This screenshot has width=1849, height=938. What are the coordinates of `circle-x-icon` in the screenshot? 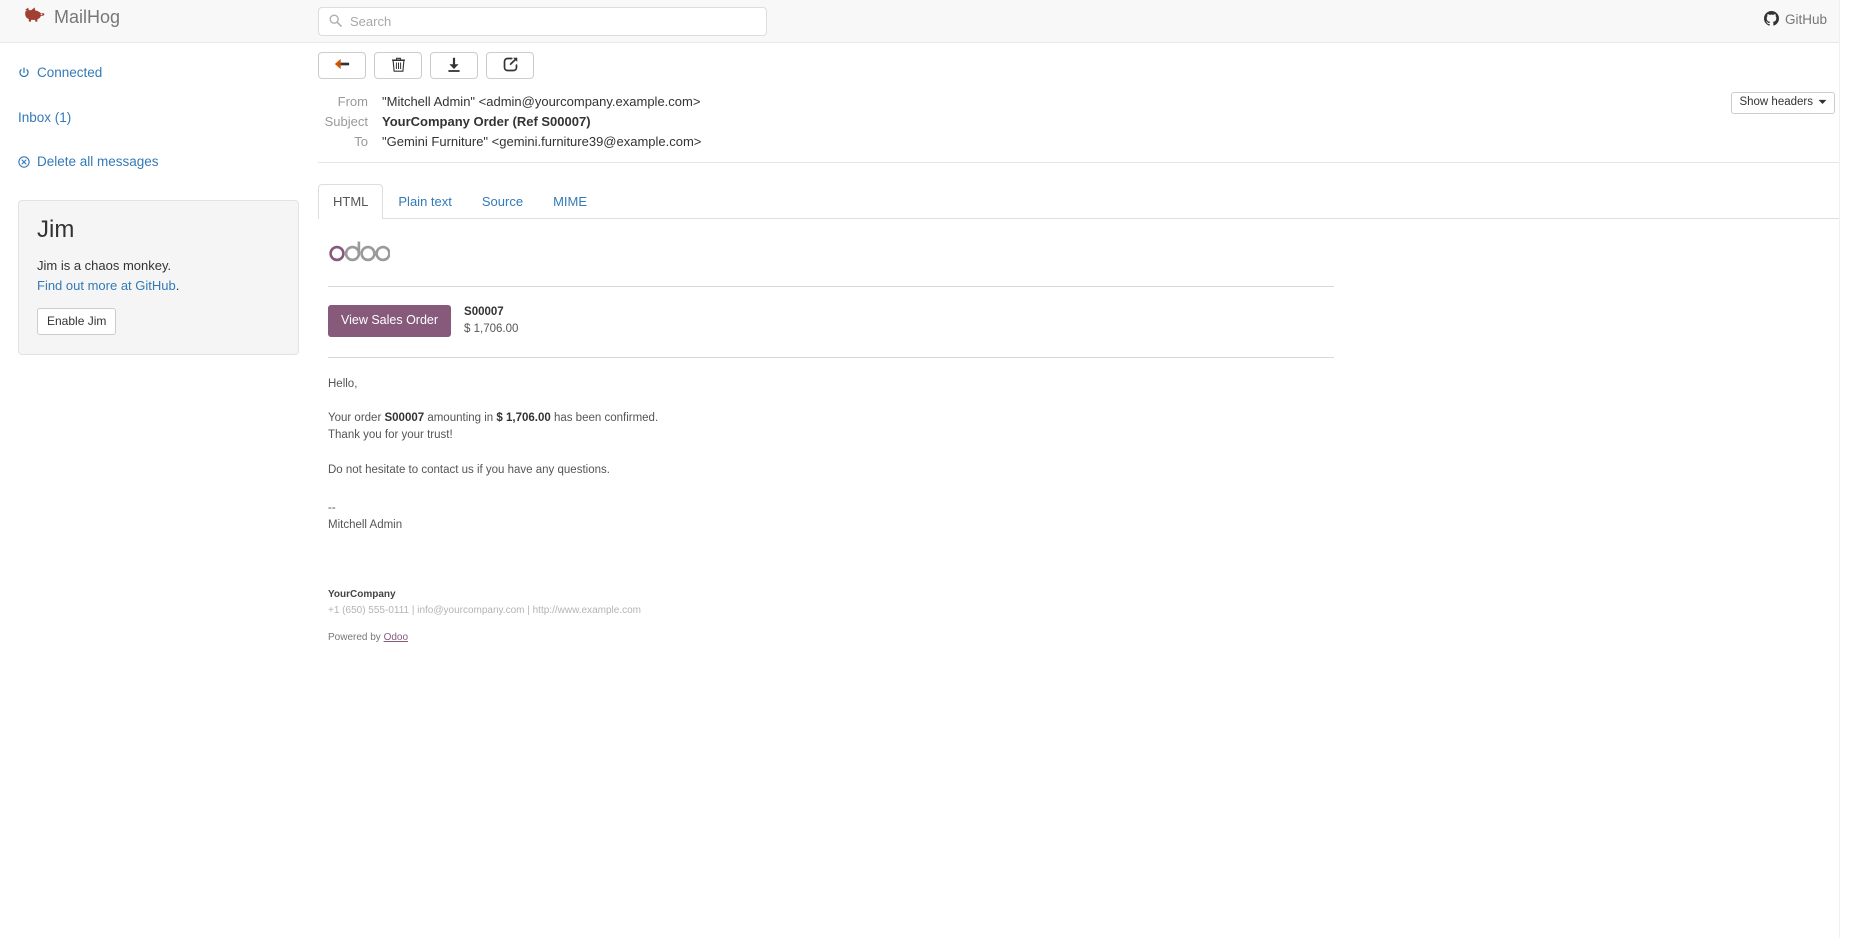 It's located at (24, 162).